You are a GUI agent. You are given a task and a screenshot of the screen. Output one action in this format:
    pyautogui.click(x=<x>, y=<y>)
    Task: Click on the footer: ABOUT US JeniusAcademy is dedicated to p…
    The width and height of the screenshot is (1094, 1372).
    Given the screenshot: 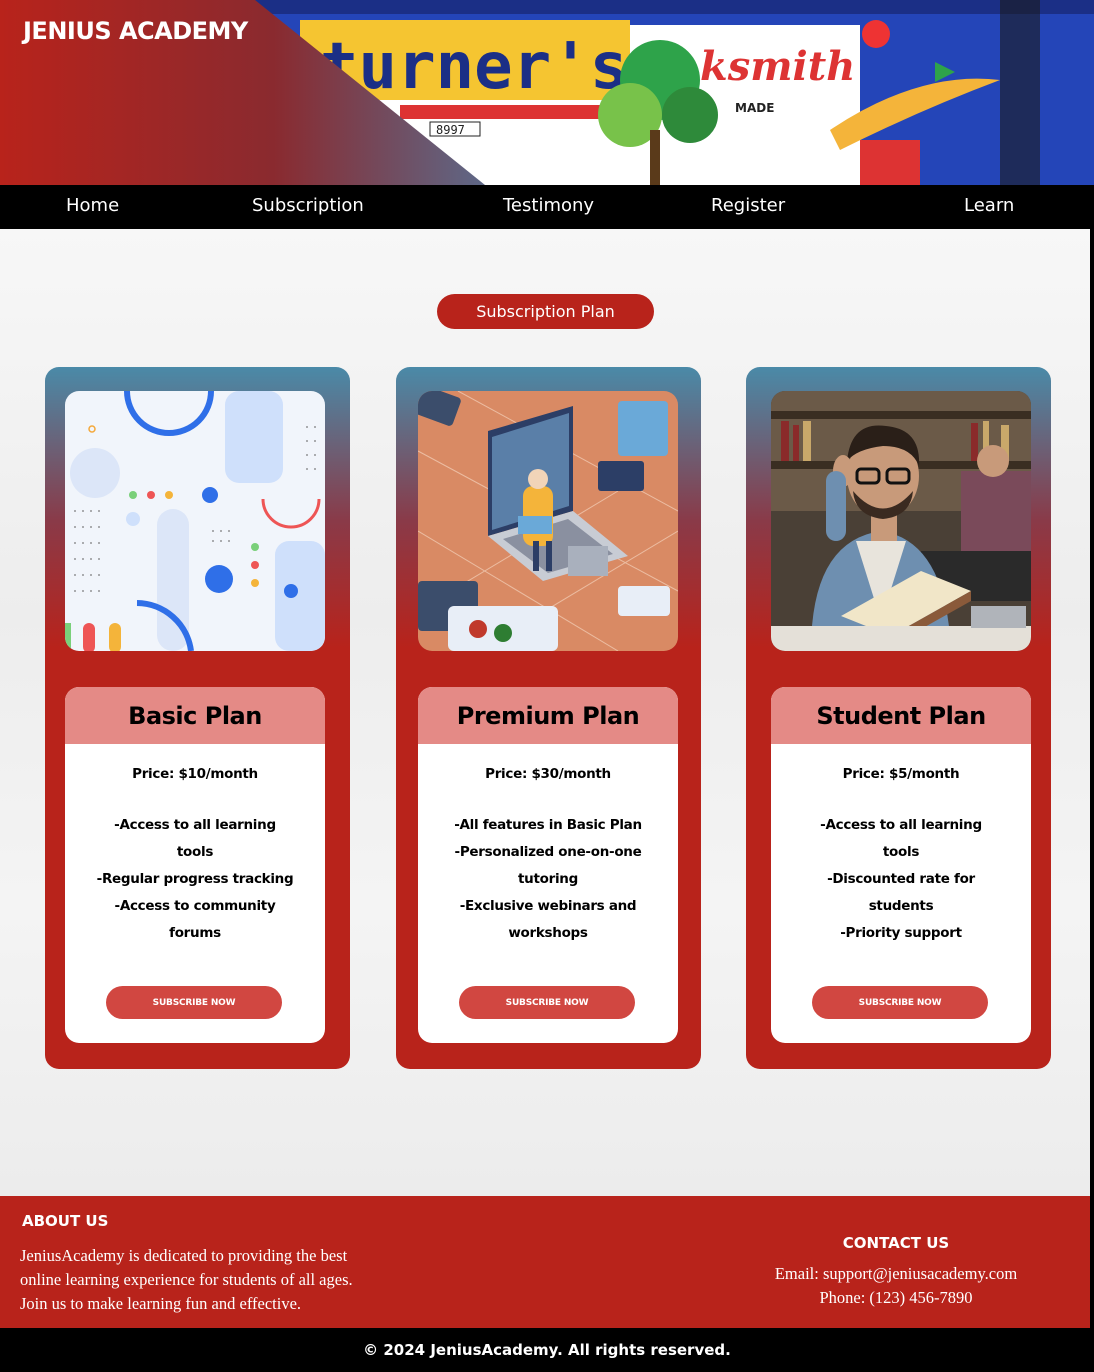 What is the action you would take?
    pyautogui.click(x=545, y=1262)
    